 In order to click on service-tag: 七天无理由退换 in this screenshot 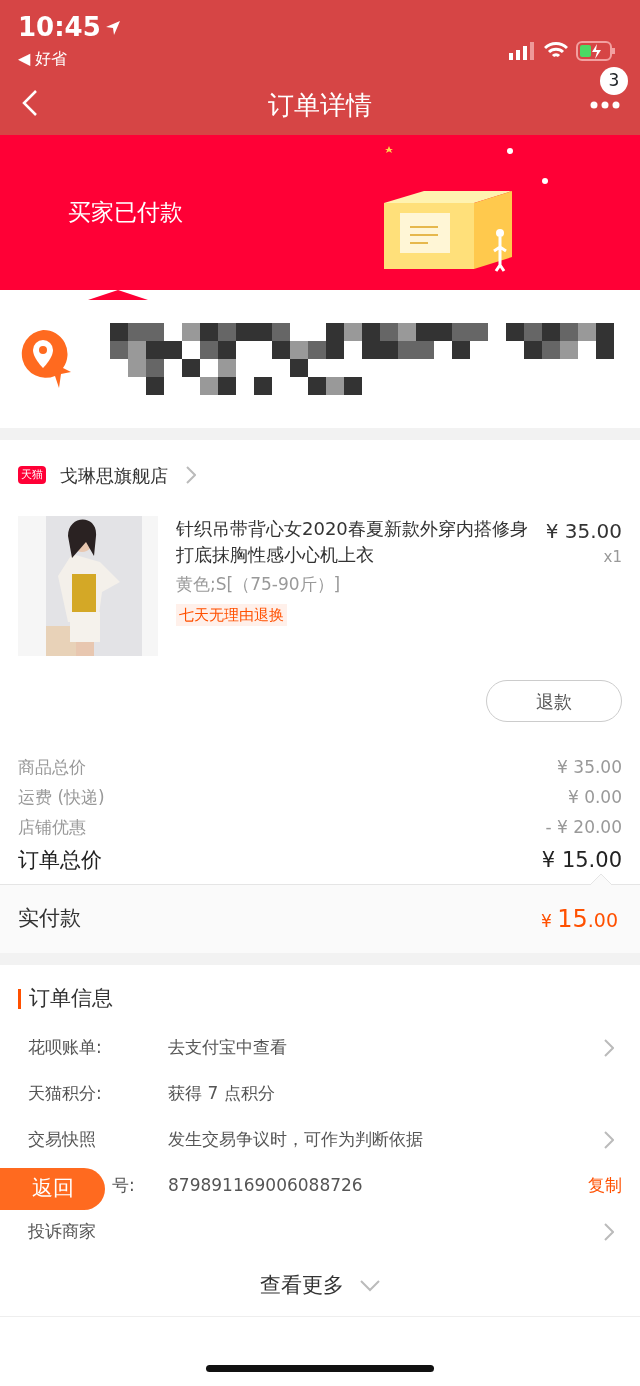, I will do `click(231, 614)`.